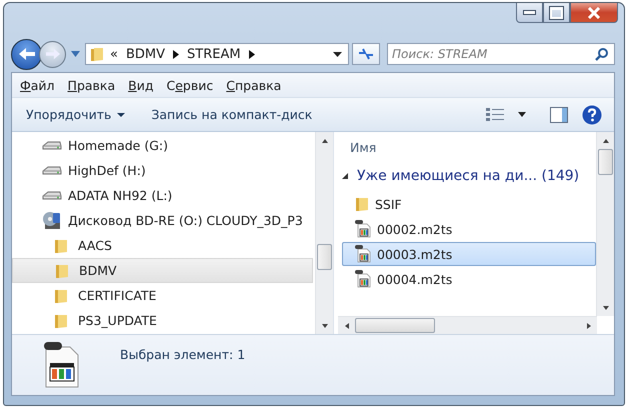 The image size is (628, 409). I want to click on forward-button, so click(52, 54).